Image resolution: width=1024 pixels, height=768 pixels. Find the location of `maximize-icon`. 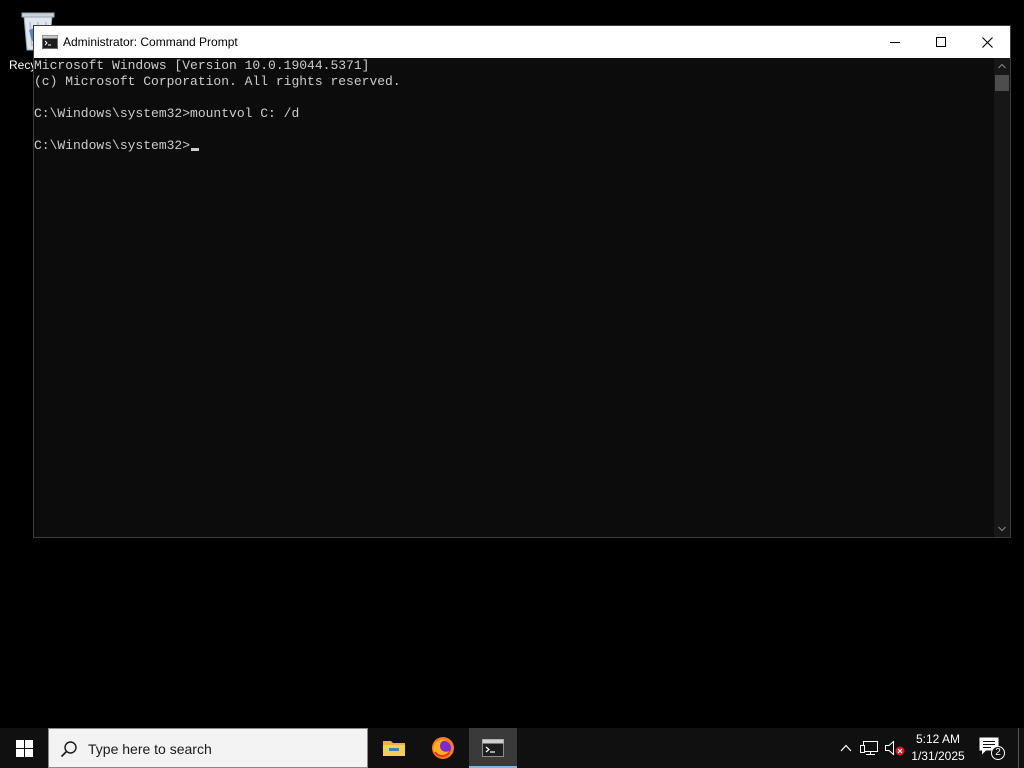

maximize-icon is located at coordinates (941, 42).